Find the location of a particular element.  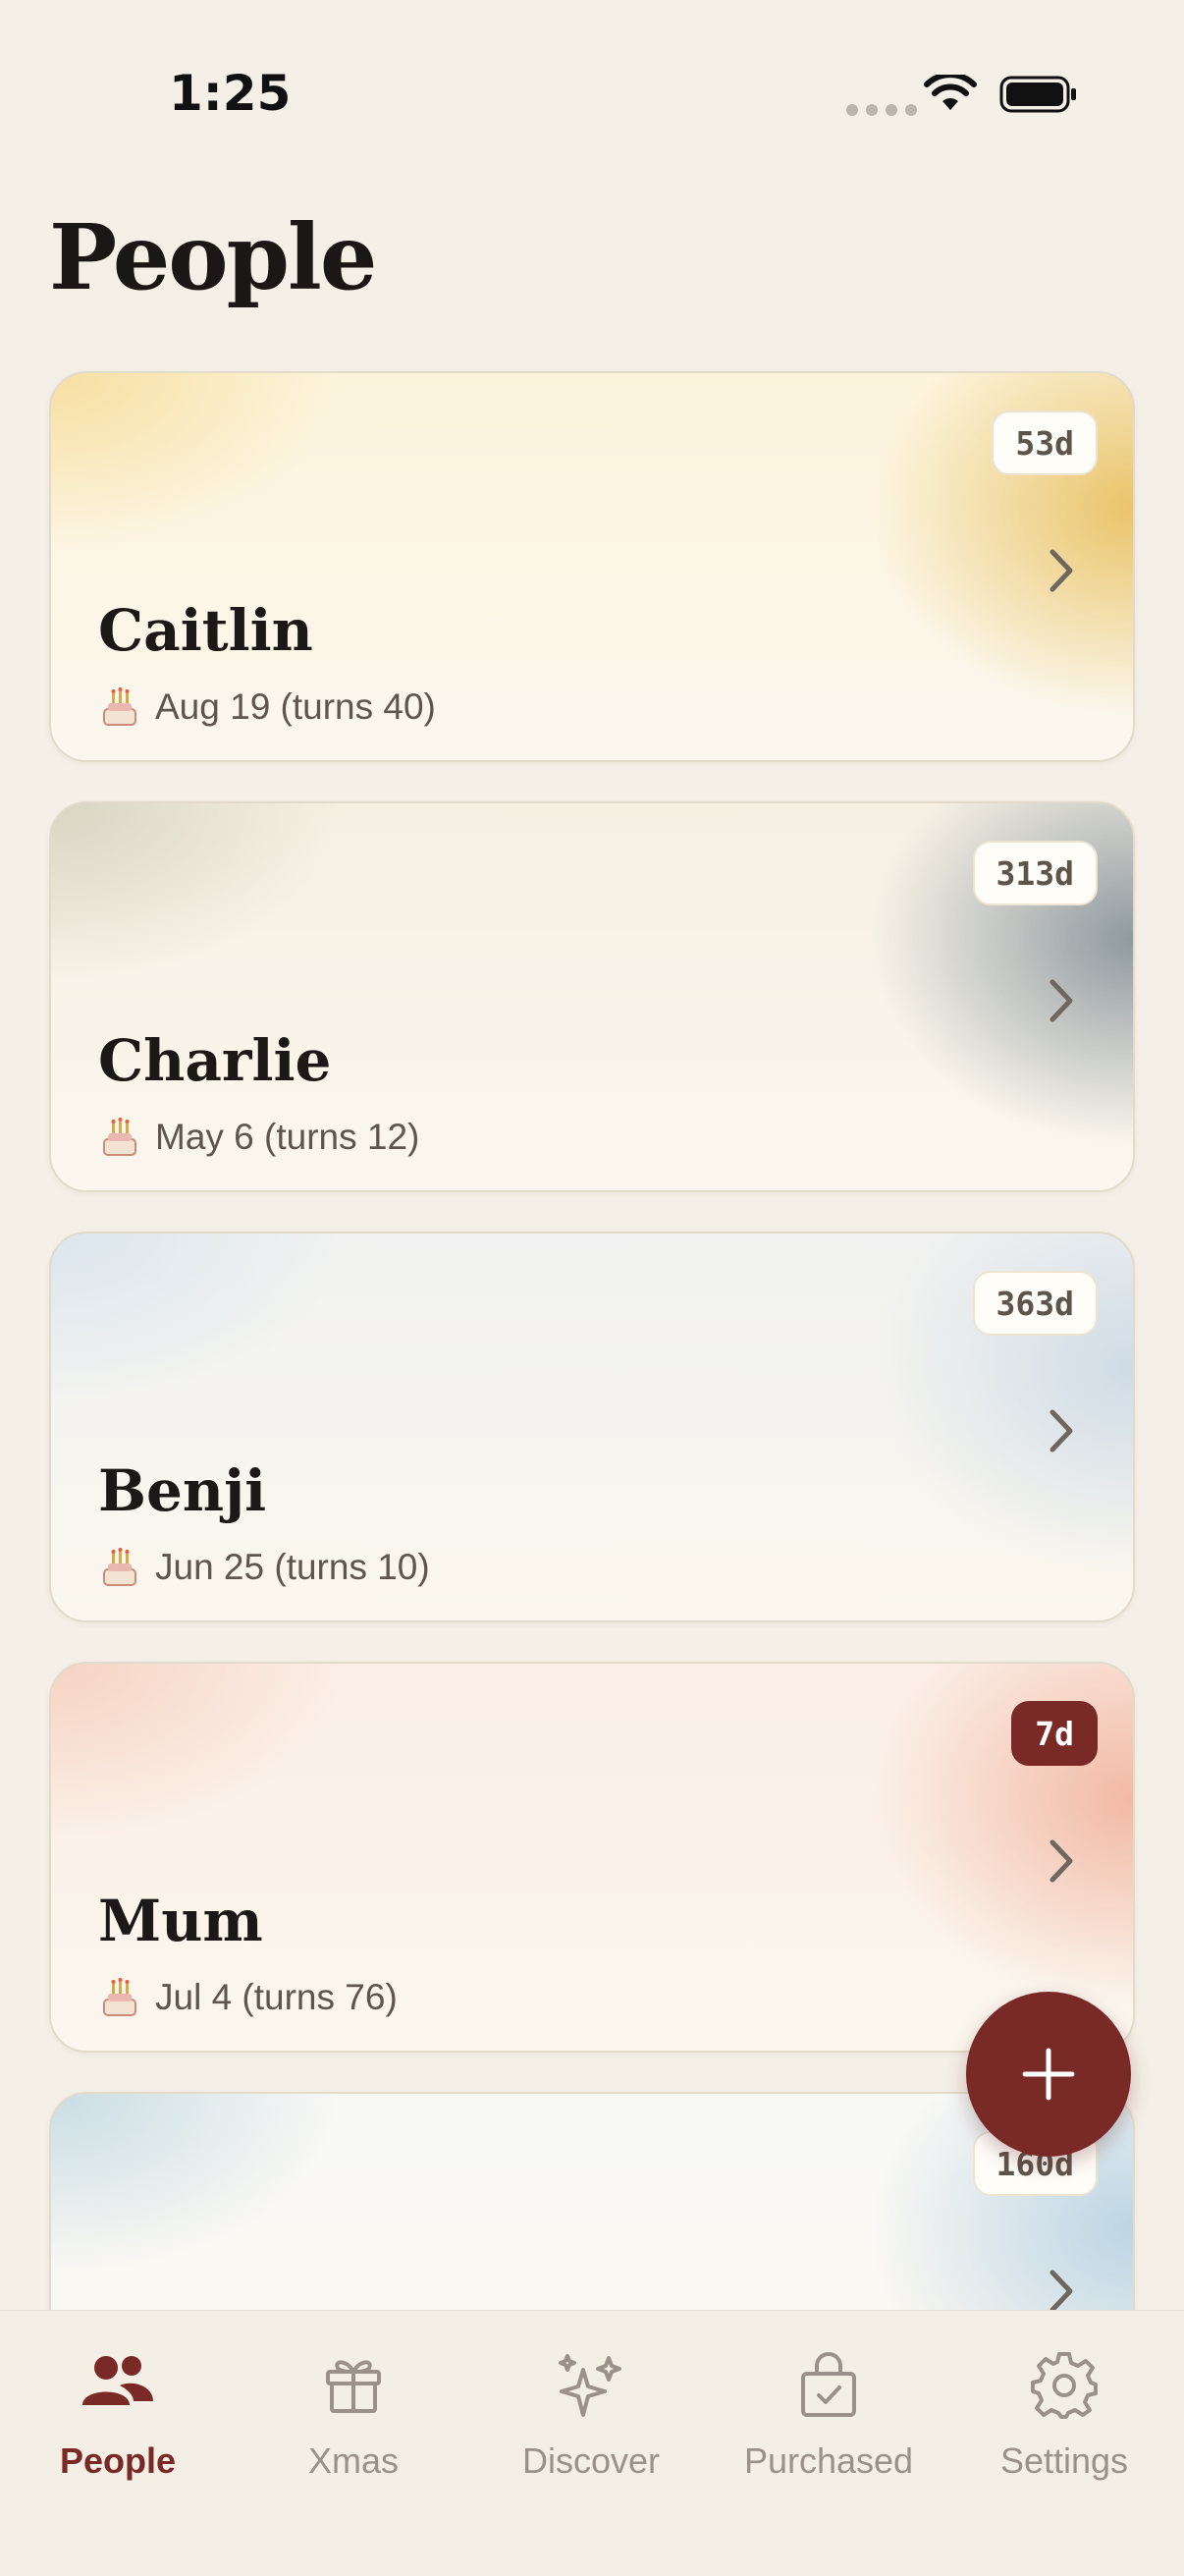

add-person-button is located at coordinates (1048, 2074).